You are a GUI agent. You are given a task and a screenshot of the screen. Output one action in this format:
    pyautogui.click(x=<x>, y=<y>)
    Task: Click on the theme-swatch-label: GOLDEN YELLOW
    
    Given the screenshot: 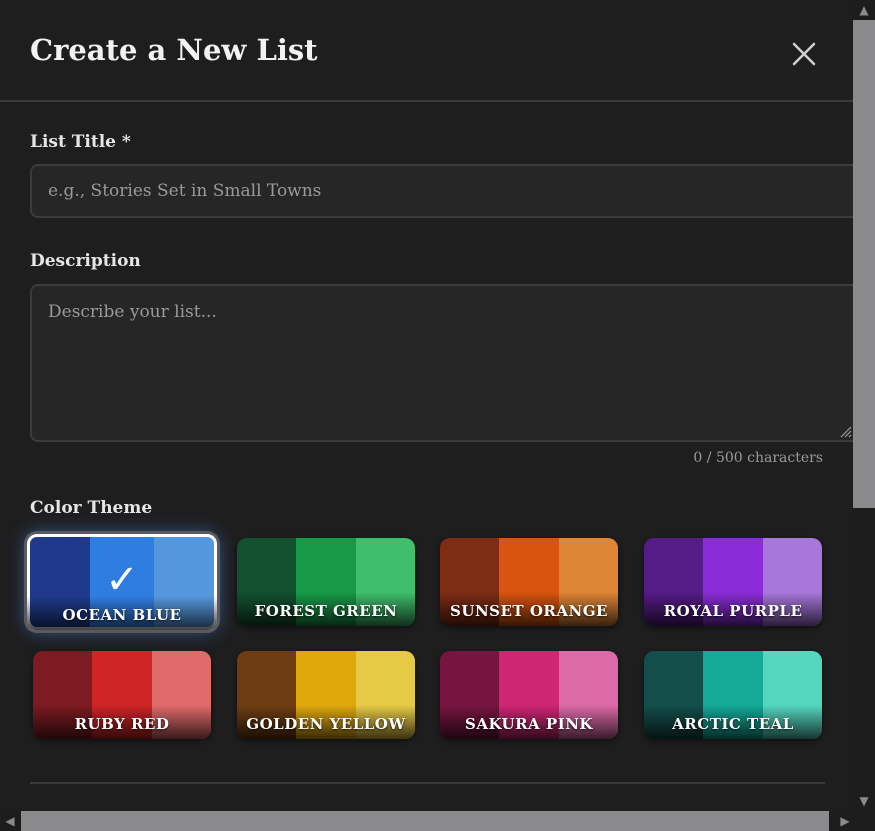 What is the action you would take?
    pyautogui.click(x=326, y=724)
    